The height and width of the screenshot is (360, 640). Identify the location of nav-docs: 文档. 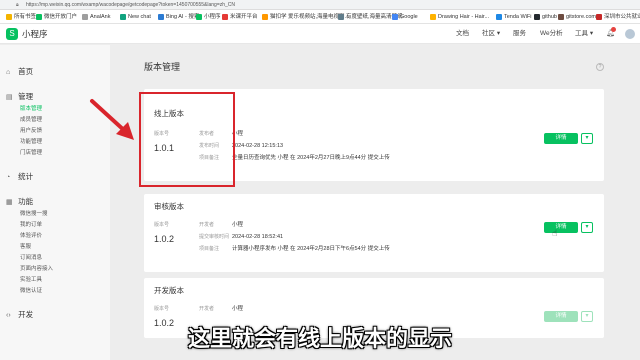
(462, 34).